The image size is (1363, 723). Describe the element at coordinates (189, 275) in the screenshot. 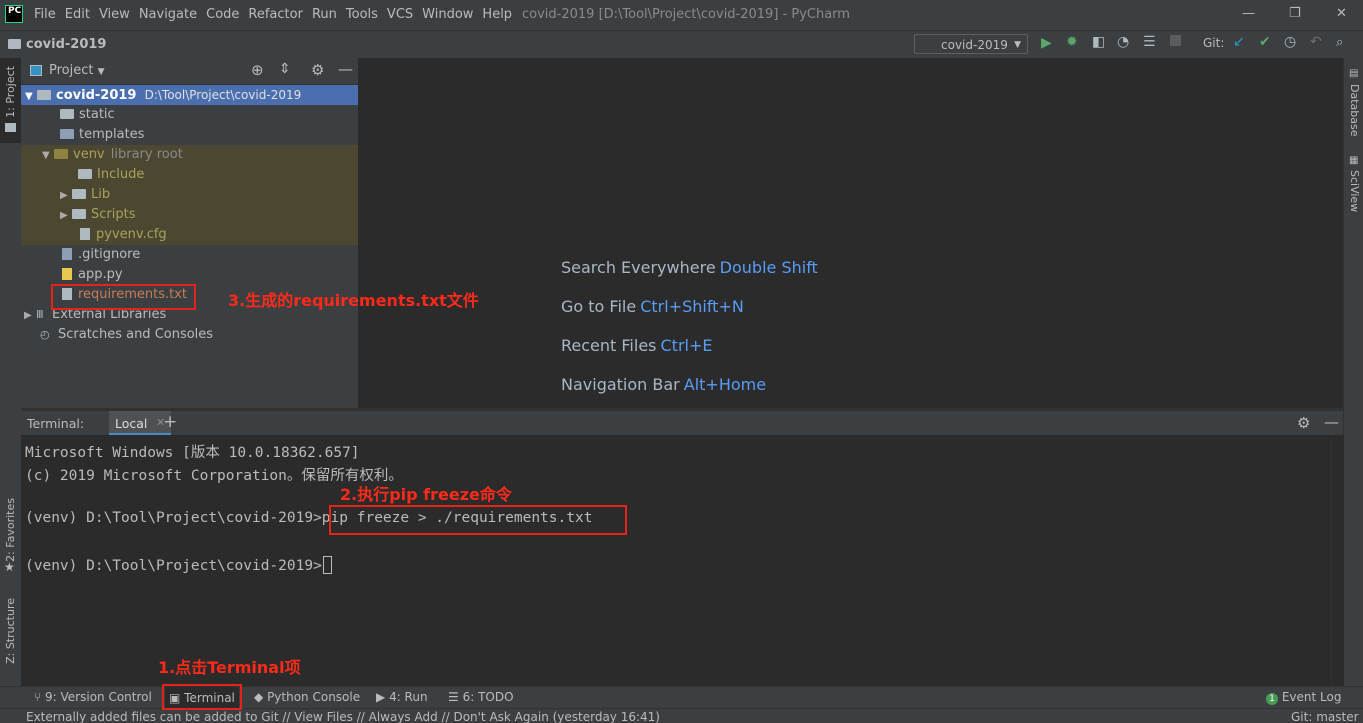

I see `tree-item-app-py: app.py` at that location.